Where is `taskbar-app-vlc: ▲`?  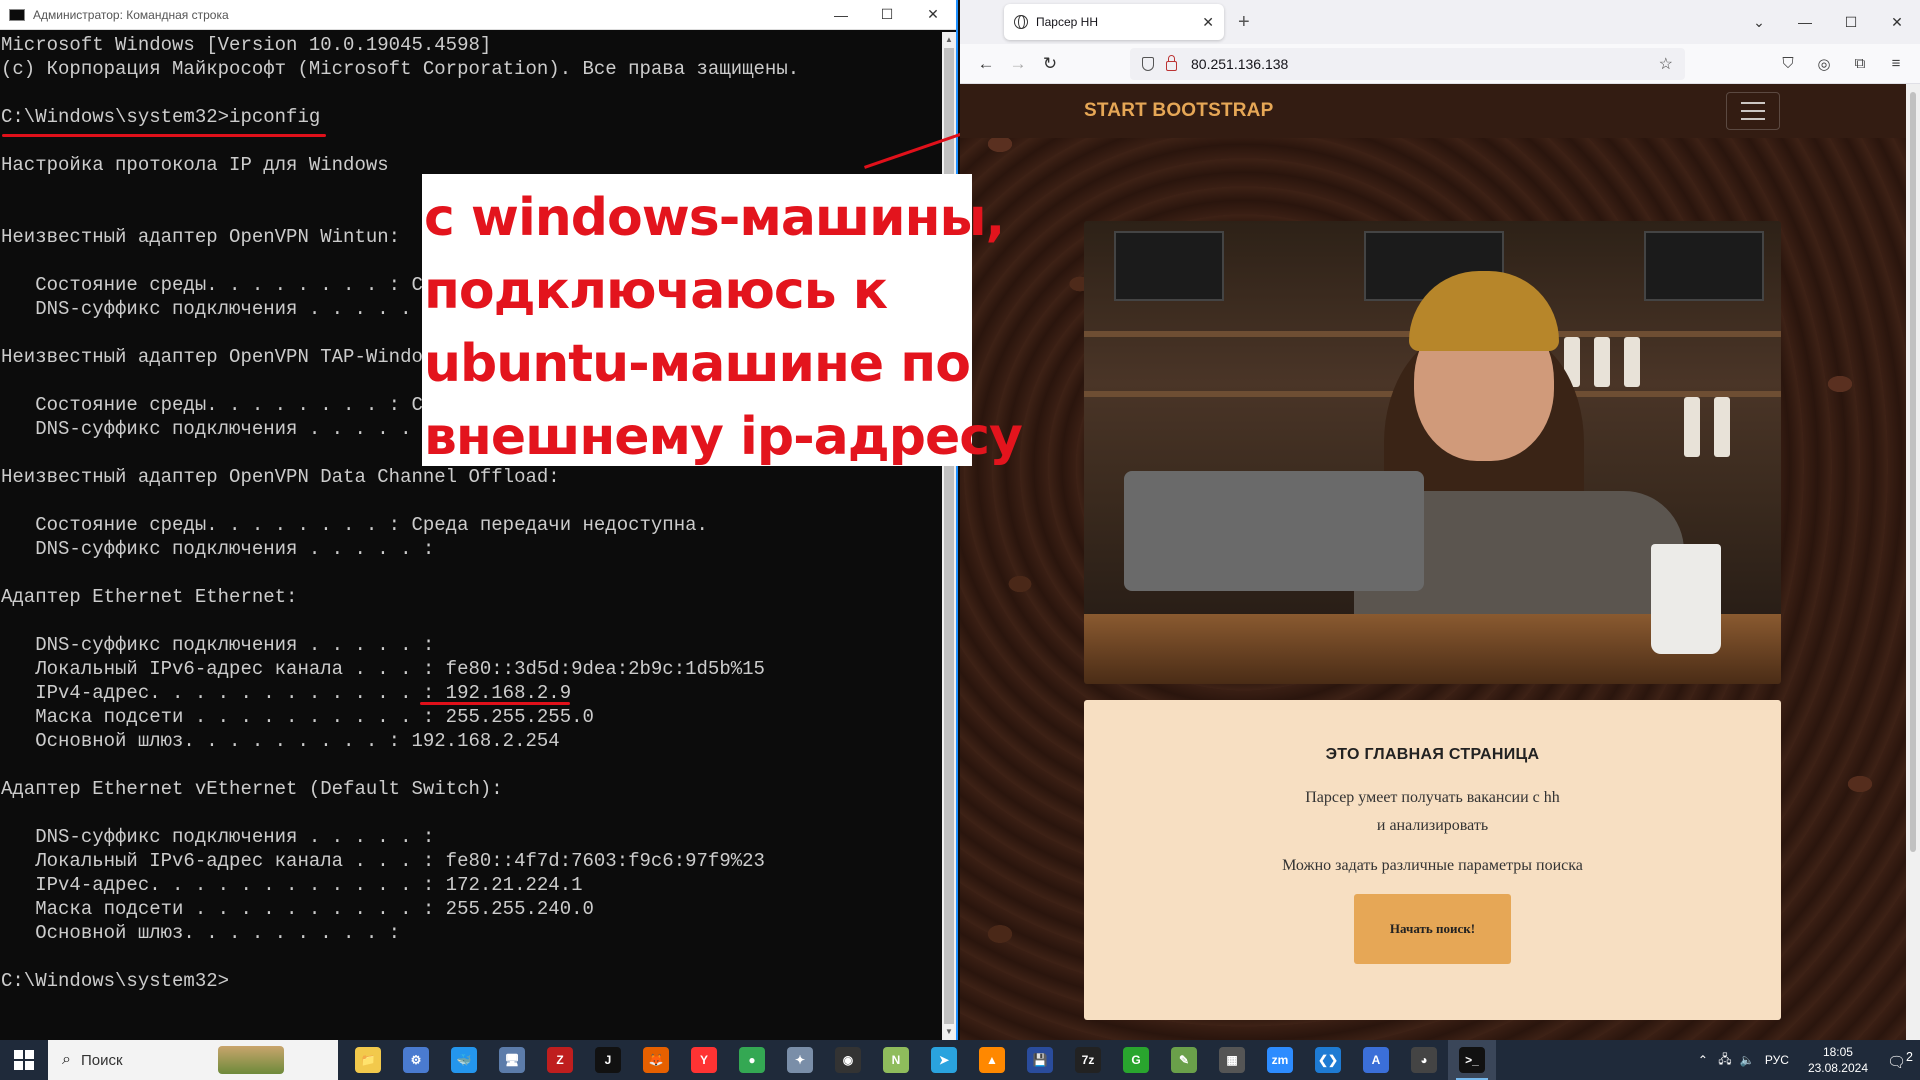
taskbar-app-vlc: ▲ is located at coordinates (992, 1060).